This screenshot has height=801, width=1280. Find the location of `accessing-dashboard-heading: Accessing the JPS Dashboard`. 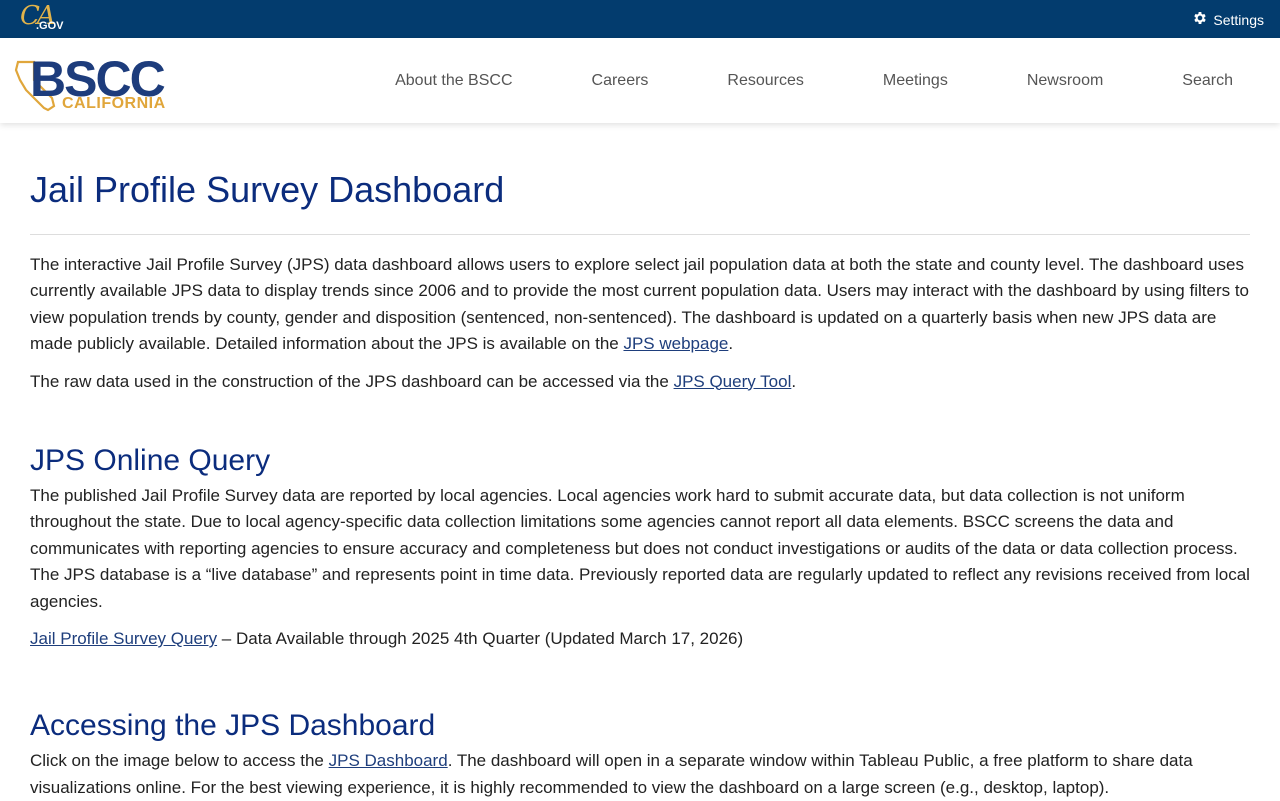

accessing-dashboard-heading: Accessing the JPS Dashboard is located at coordinates (233, 726).